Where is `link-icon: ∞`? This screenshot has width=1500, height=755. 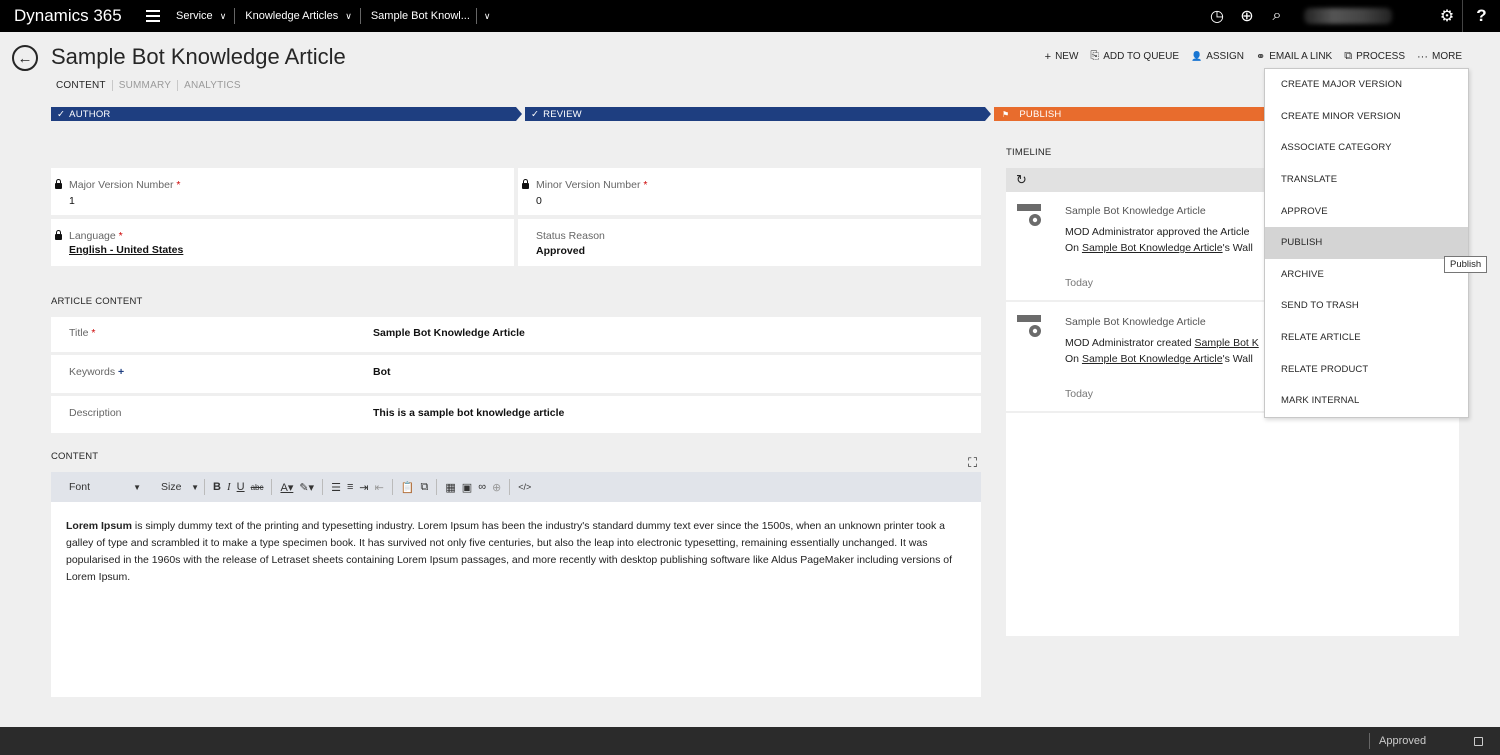 link-icon: ∞ is located at coordinates (482, 487).